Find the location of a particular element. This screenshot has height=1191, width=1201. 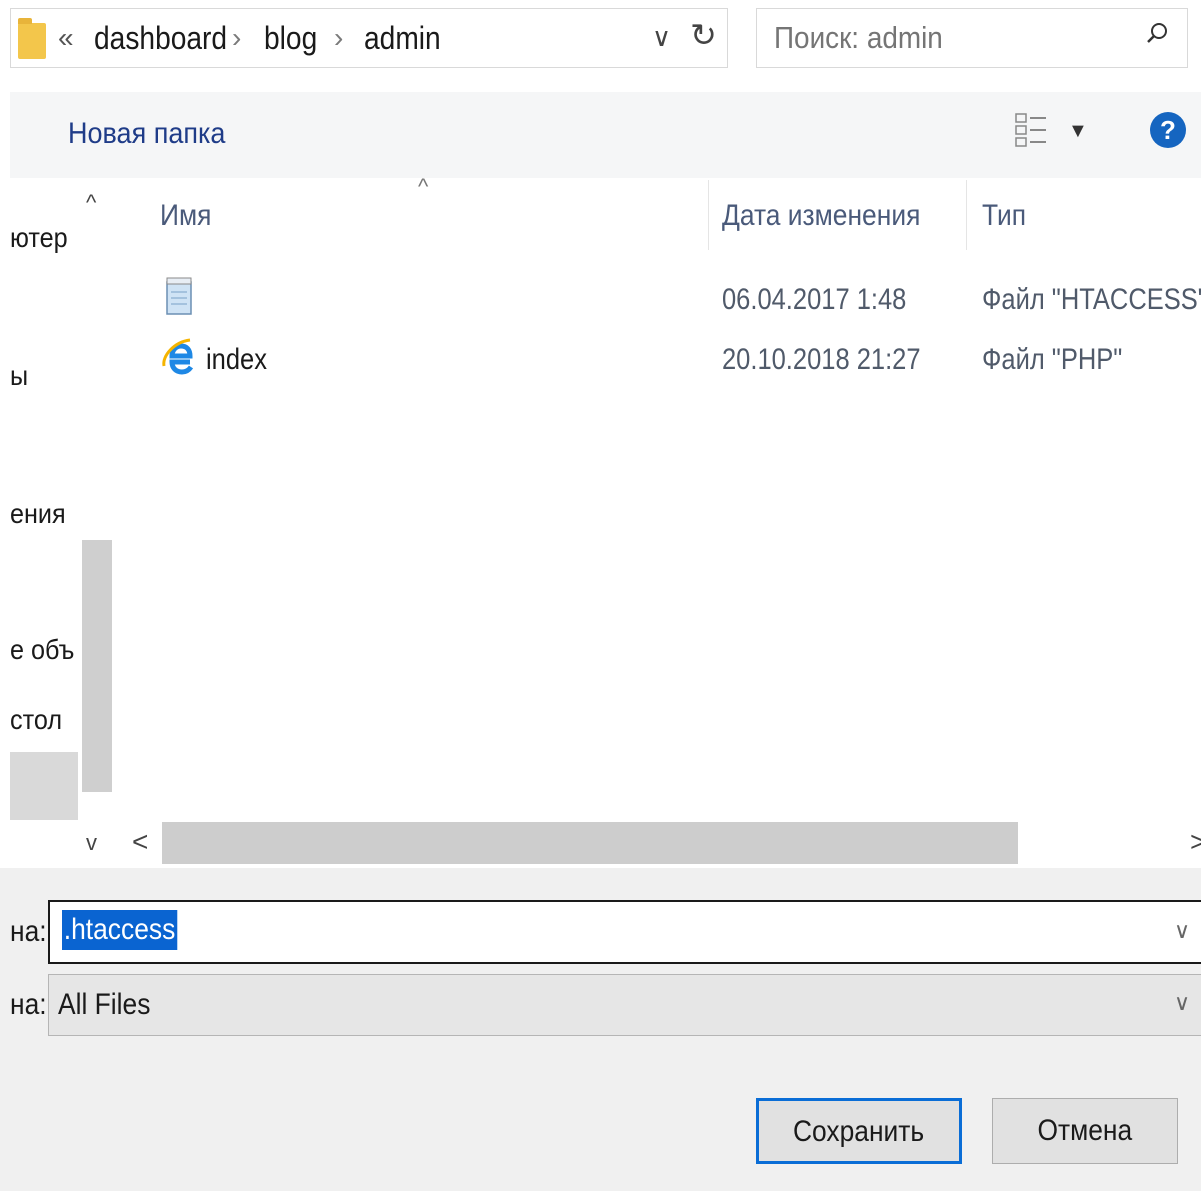

save-button: Сохранить is located at coordinates (859, 1131).